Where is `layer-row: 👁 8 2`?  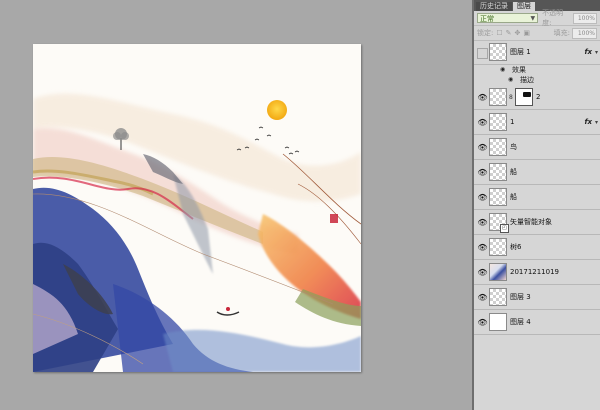
layer-row: 👁 8 2 is located at coordinates (537, 97).